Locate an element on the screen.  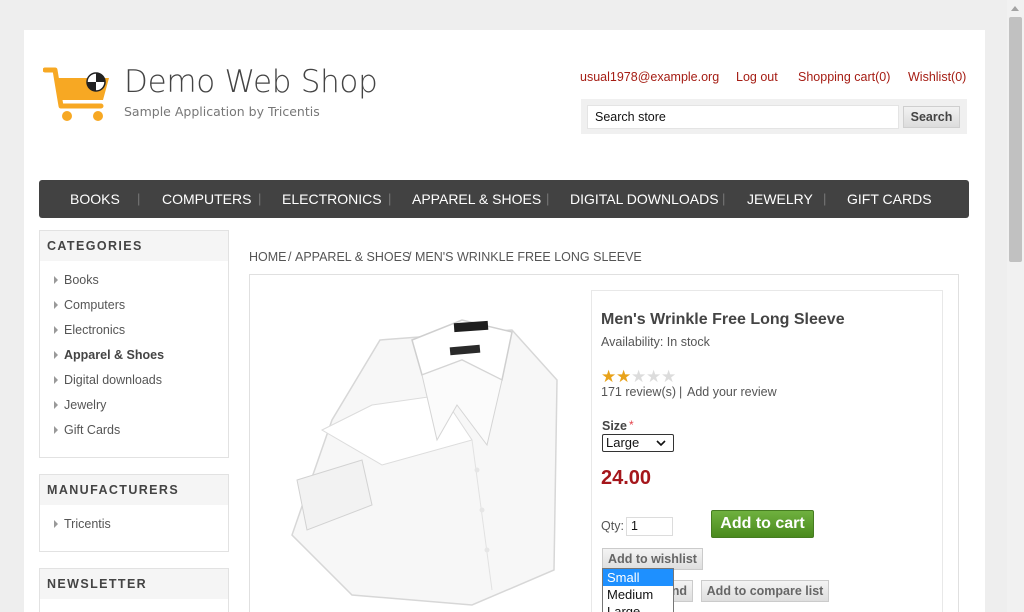
reviews-link: 171 review(s) is located at coordinates (638, 392).